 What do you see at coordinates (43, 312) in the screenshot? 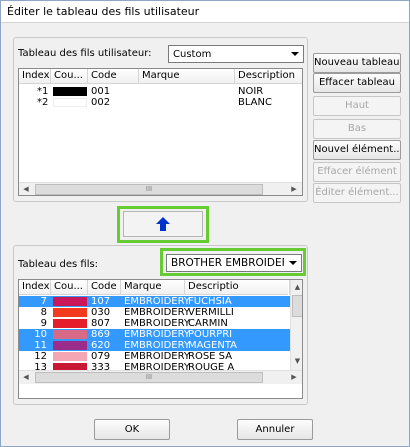
I see `row-index: 8` at bounding box center [43, 312].